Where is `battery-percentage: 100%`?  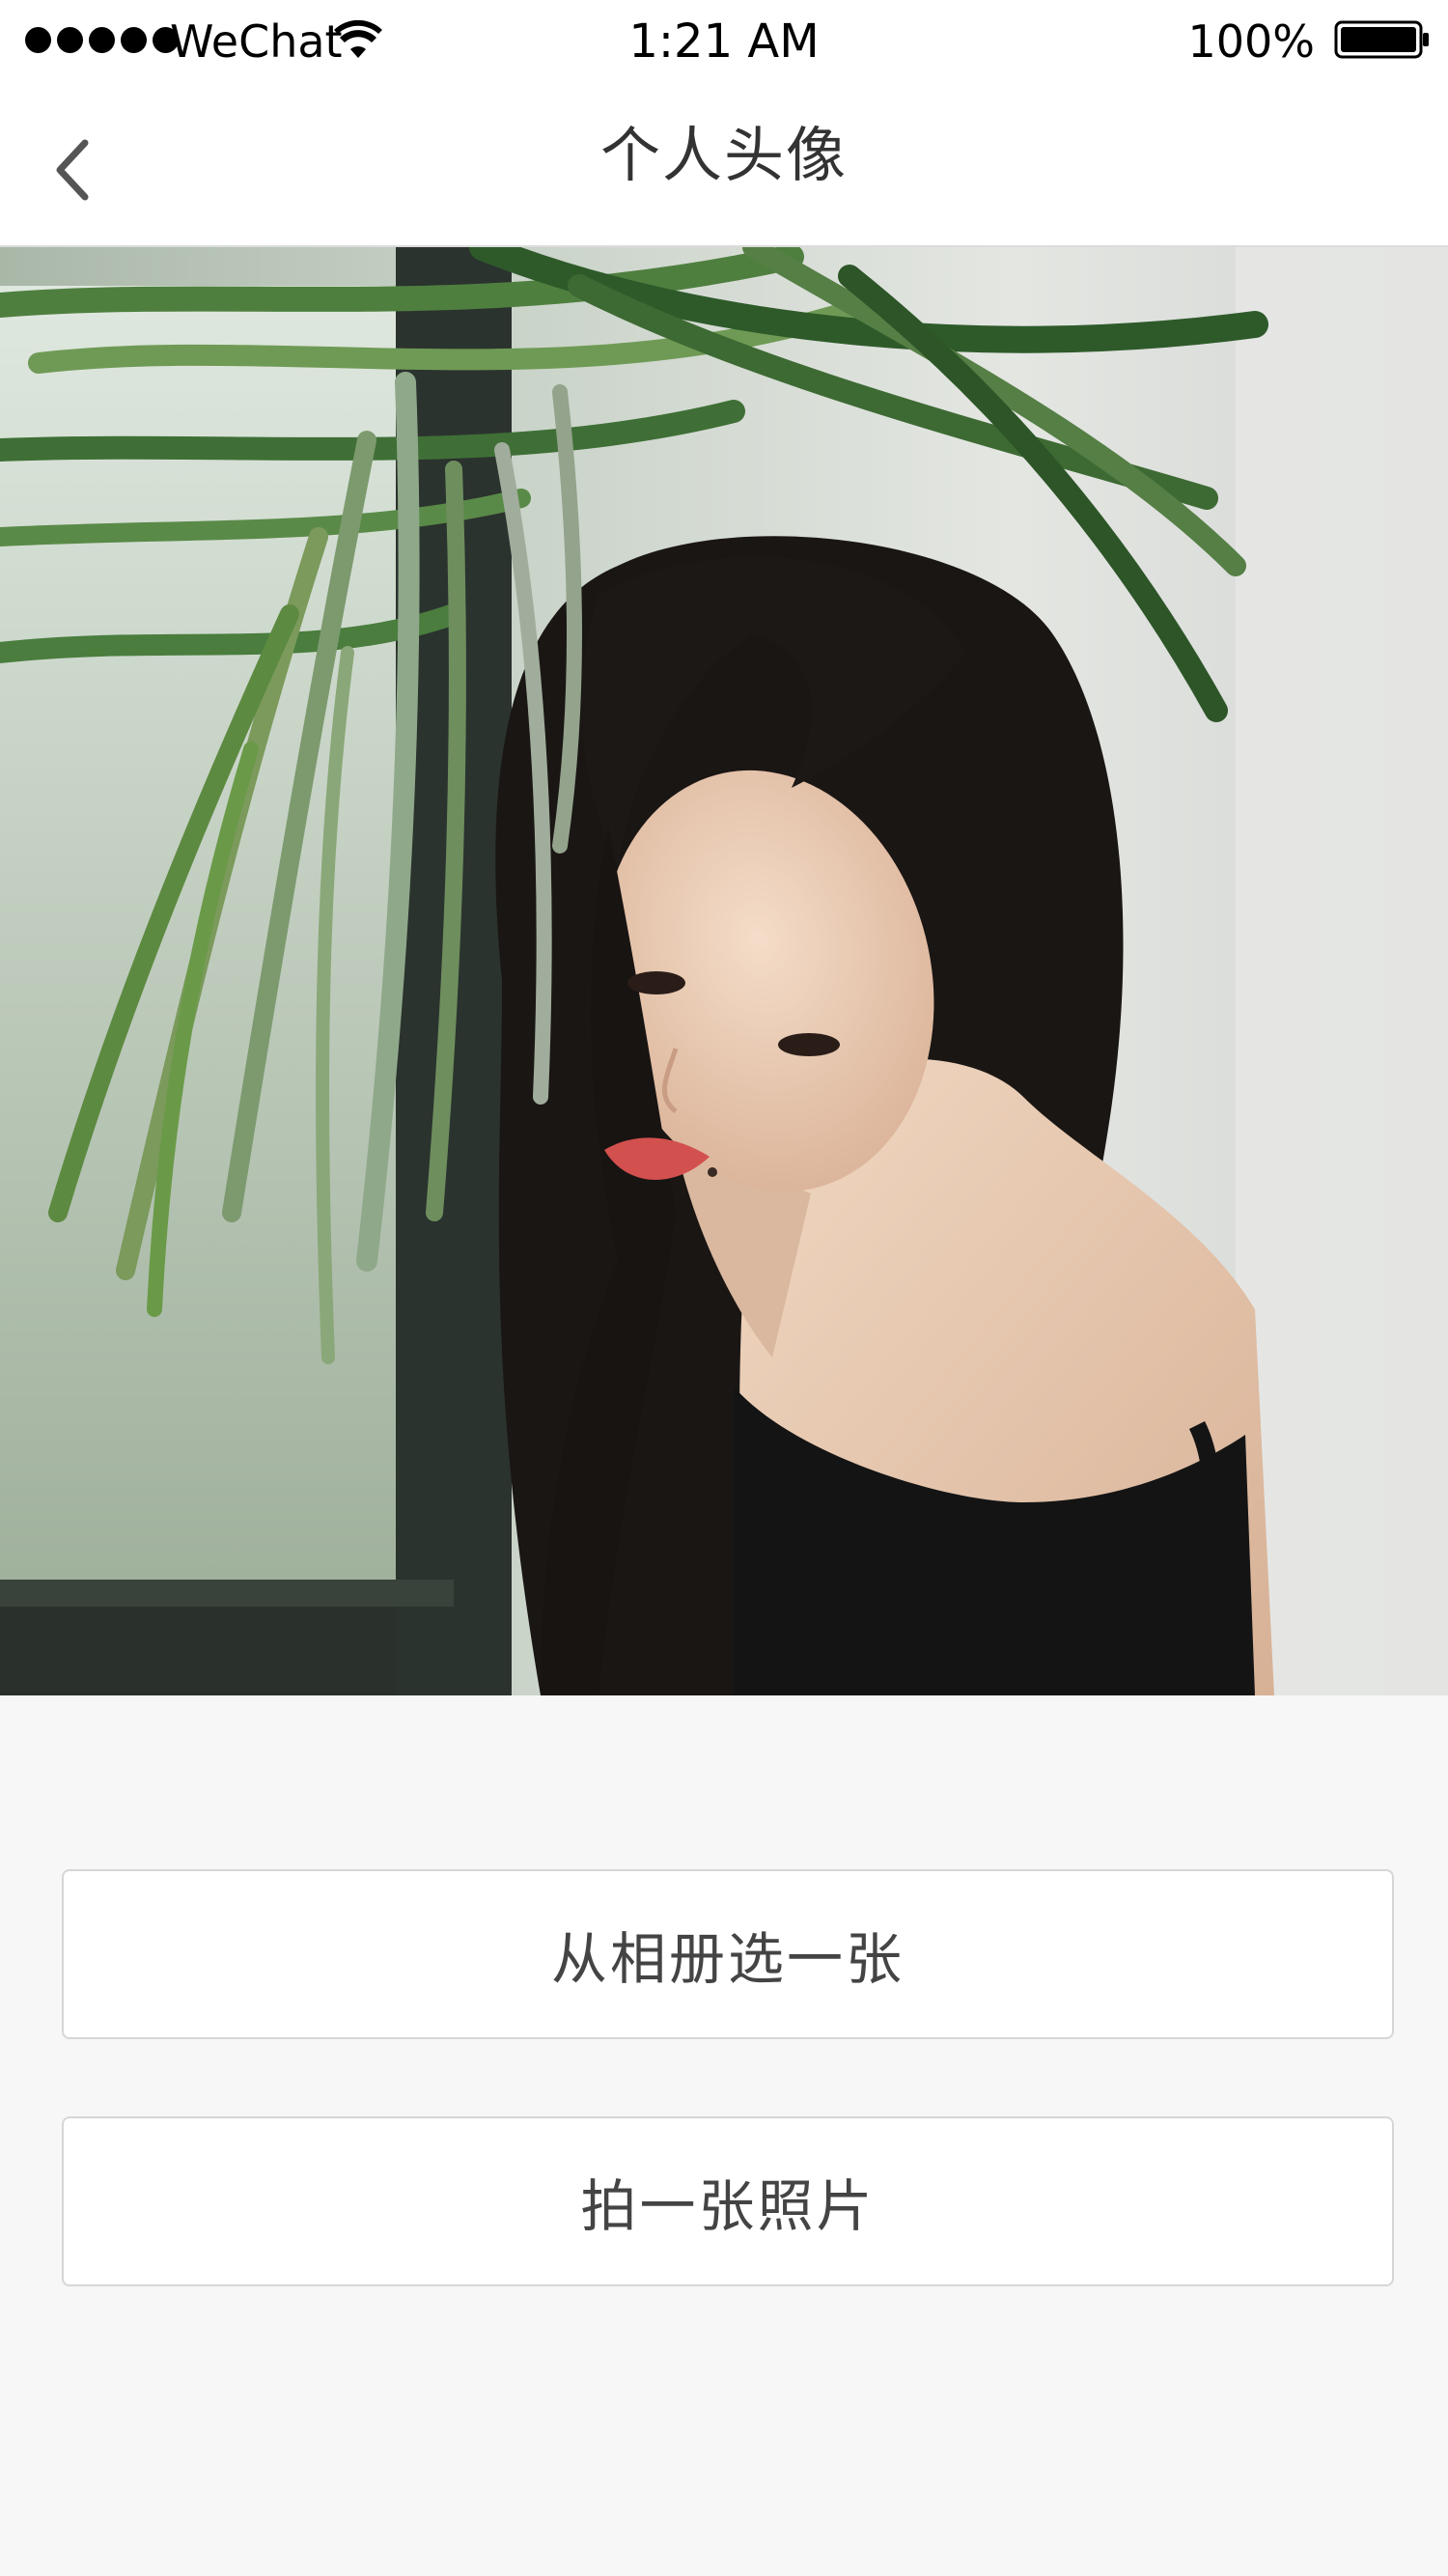
battery-percentage: 100% is located at coordinates (1251, 42).